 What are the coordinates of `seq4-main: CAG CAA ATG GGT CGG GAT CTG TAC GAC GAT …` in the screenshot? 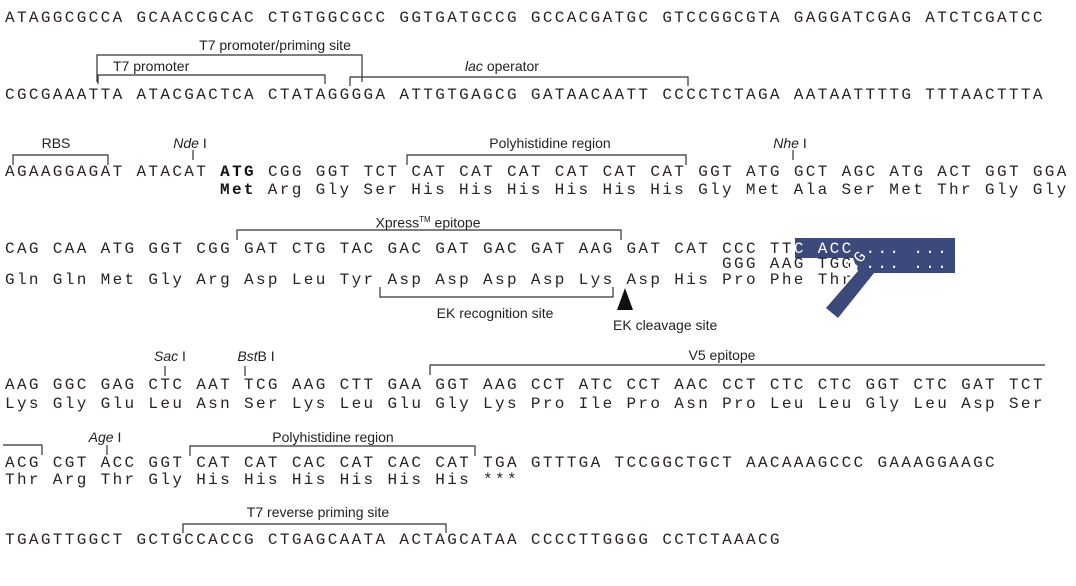 It's located at (399, 249).